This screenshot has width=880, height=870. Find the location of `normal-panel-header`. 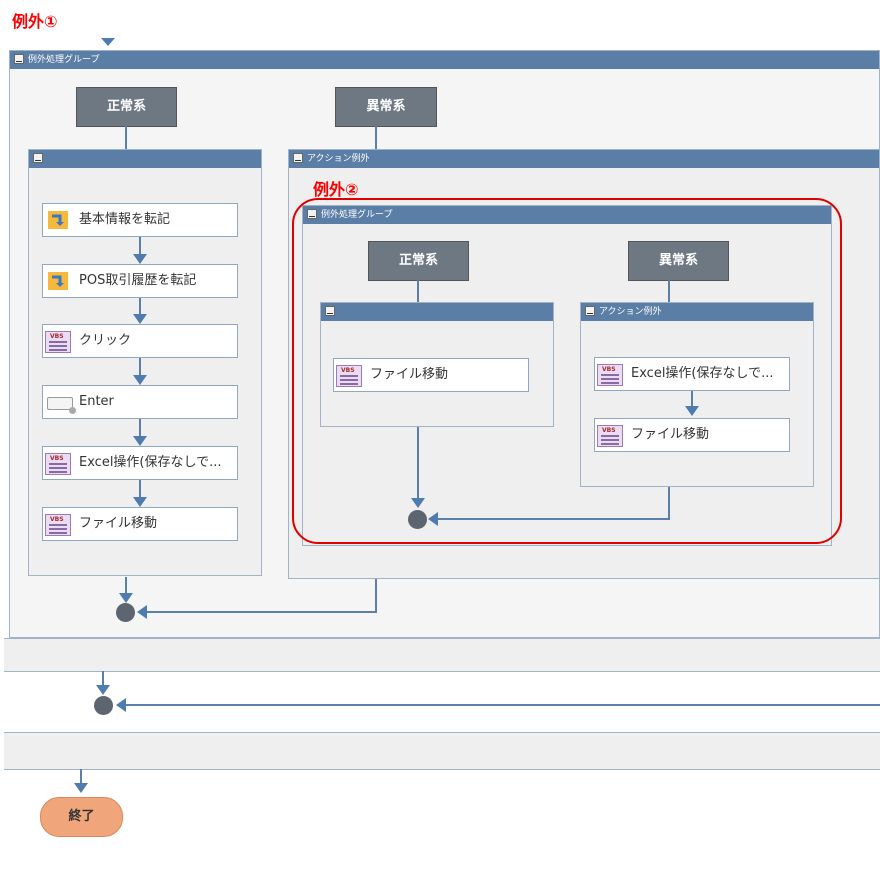

normal-panel-header is located at coordinates (145, 159).